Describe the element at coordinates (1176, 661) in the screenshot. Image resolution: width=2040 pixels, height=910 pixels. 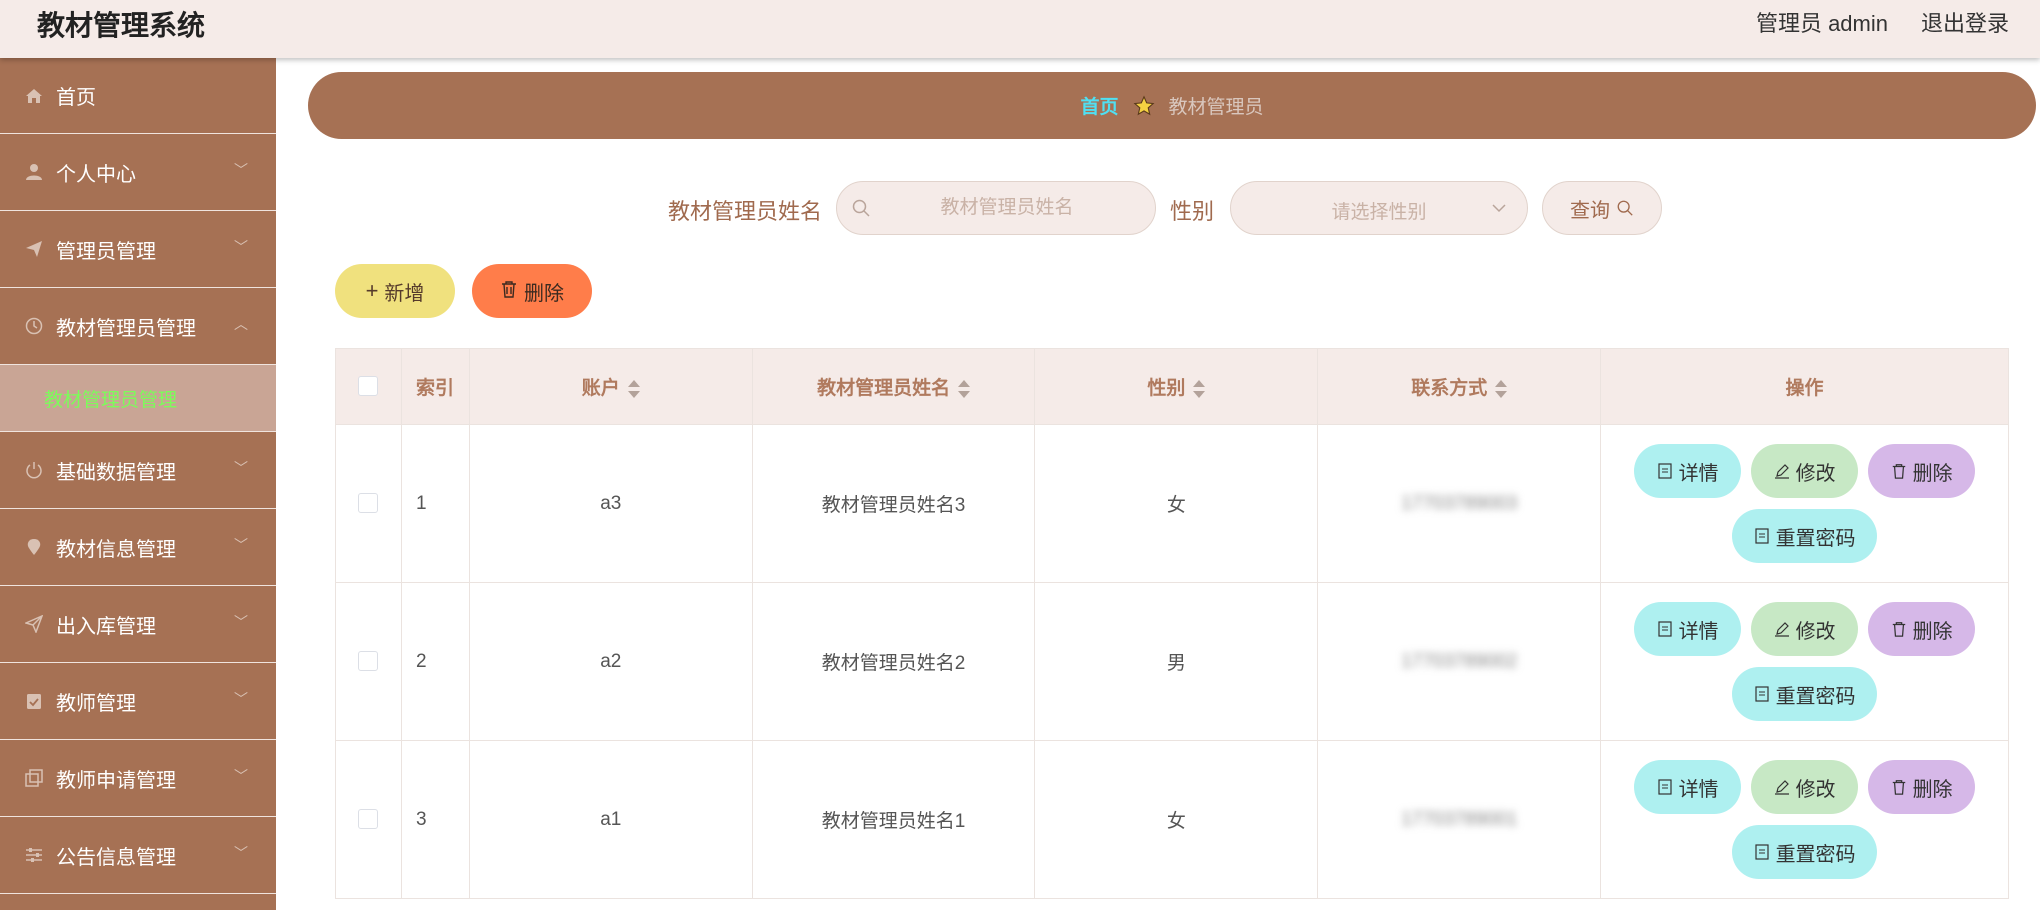
I see `row-gender: 男` at that location.